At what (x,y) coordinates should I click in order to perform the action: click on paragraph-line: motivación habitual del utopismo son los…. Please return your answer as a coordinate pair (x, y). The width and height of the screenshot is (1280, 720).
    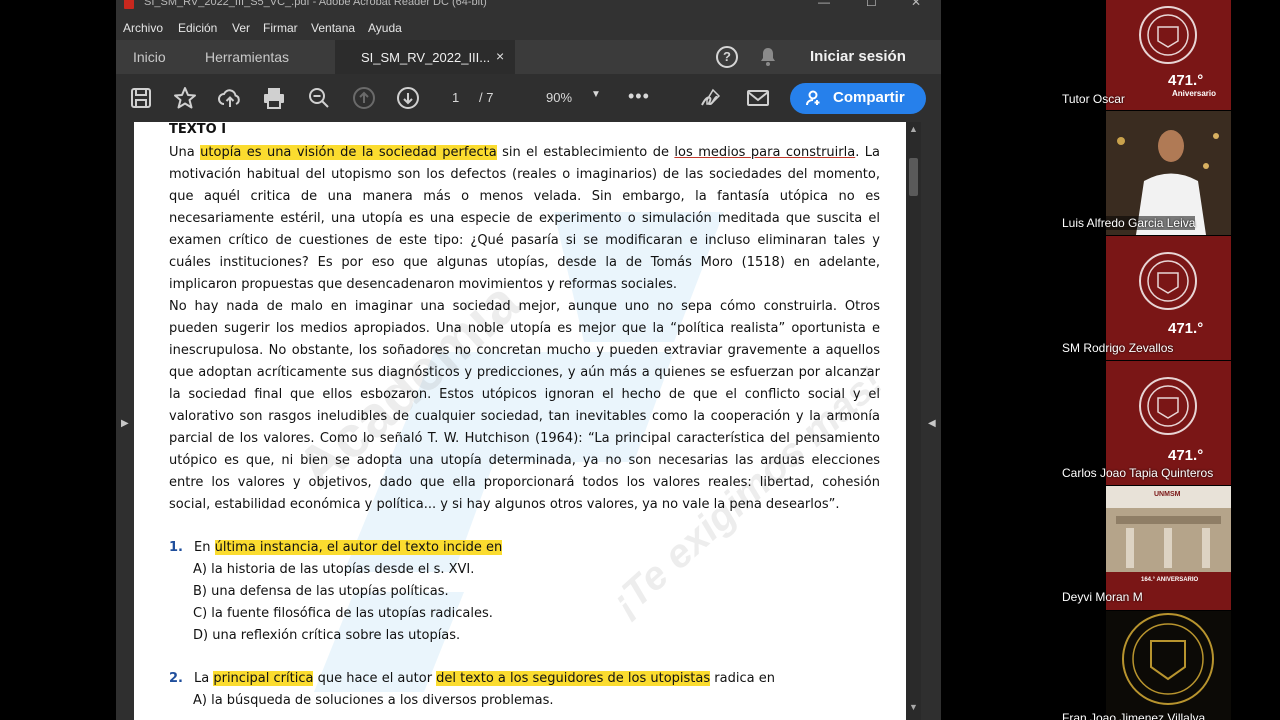
    Looking at the image, I should click on (524, 174).